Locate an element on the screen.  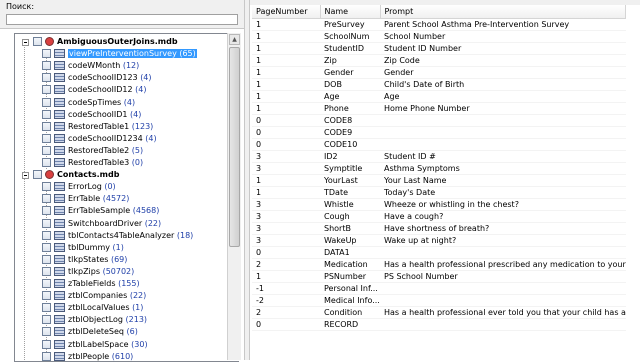
cell-prompt: Zip Code is located at coordinates (503, 60).